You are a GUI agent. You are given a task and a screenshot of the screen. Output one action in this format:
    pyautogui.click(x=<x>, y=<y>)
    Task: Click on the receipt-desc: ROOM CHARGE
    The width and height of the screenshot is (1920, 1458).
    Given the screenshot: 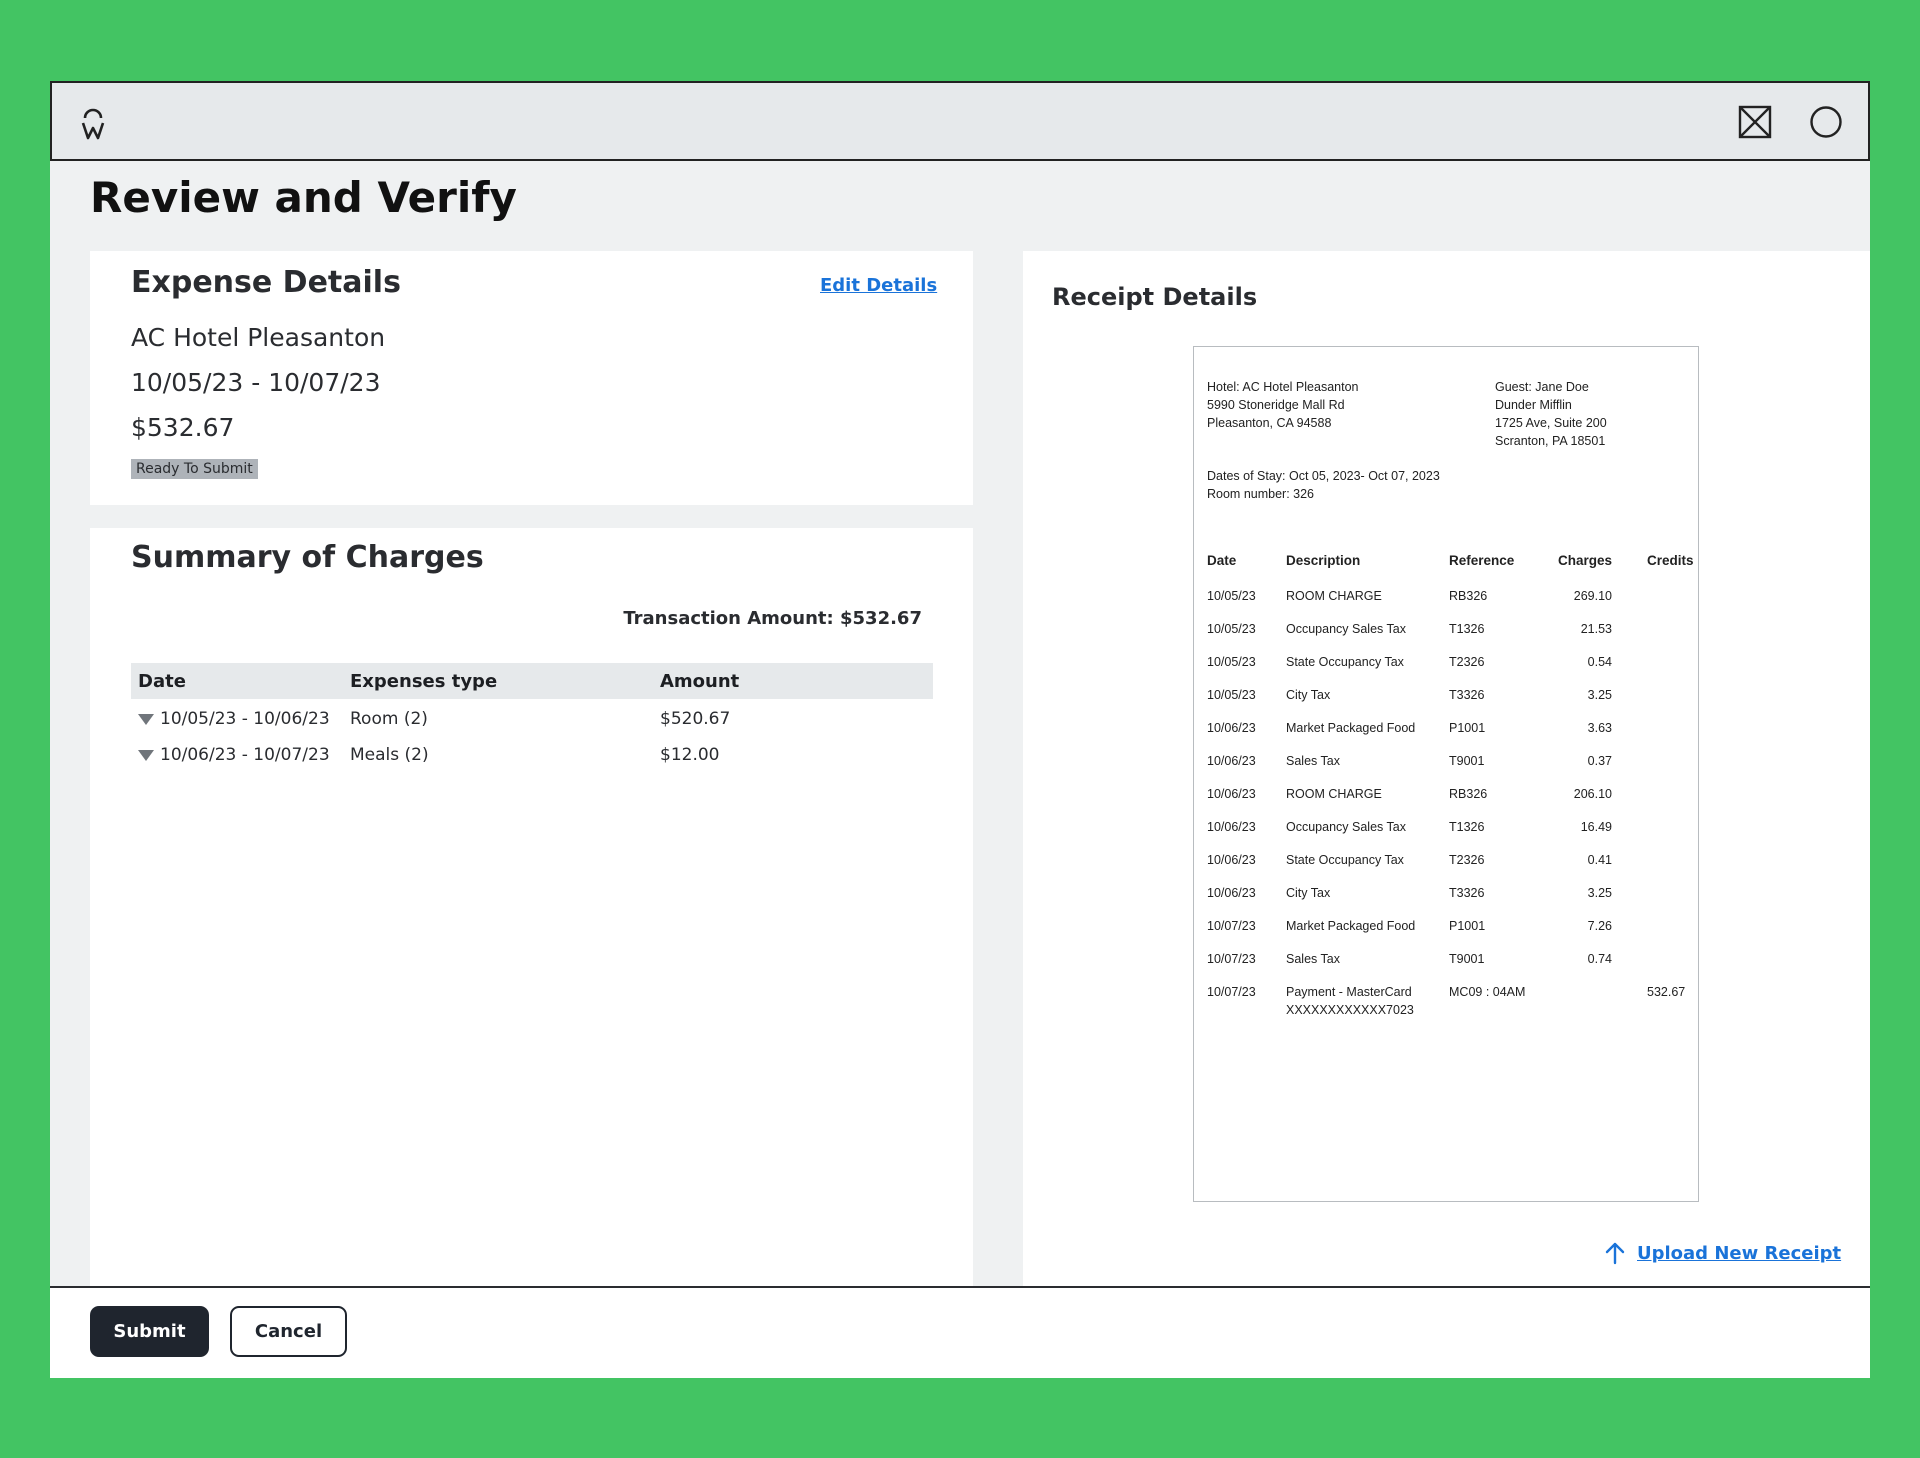 What is the action you would take?
    pyautogui.click(x=1334, y=596)
    